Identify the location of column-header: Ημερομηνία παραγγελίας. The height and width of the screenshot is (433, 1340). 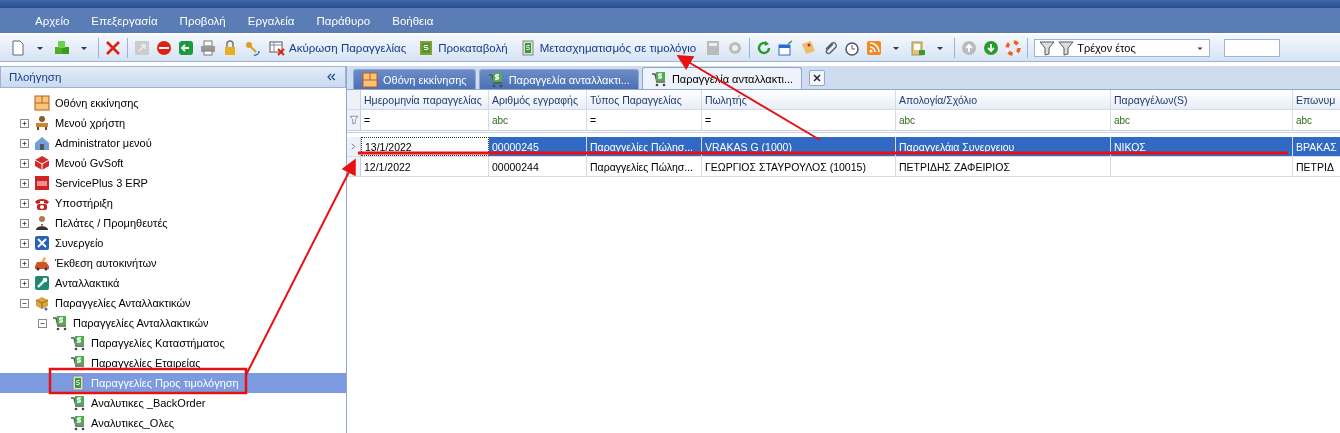
(425, 99).